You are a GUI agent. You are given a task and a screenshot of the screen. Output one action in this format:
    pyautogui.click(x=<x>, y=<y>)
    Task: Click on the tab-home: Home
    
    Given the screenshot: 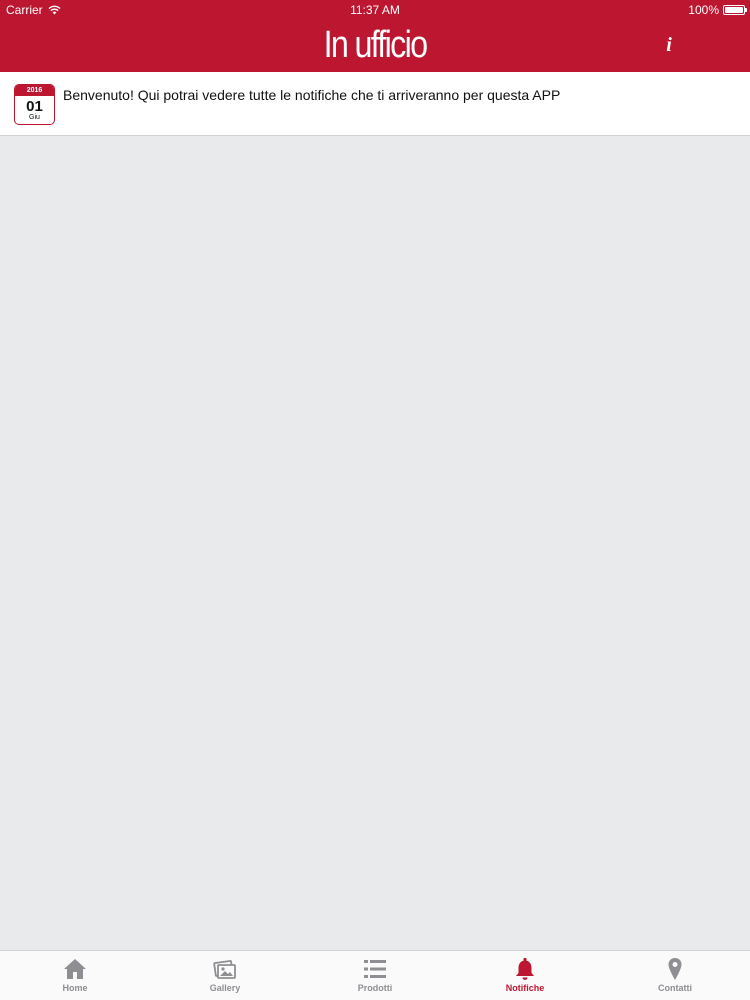 What is the action you would take?
    pyautogui.click(x=75, y=975)
    